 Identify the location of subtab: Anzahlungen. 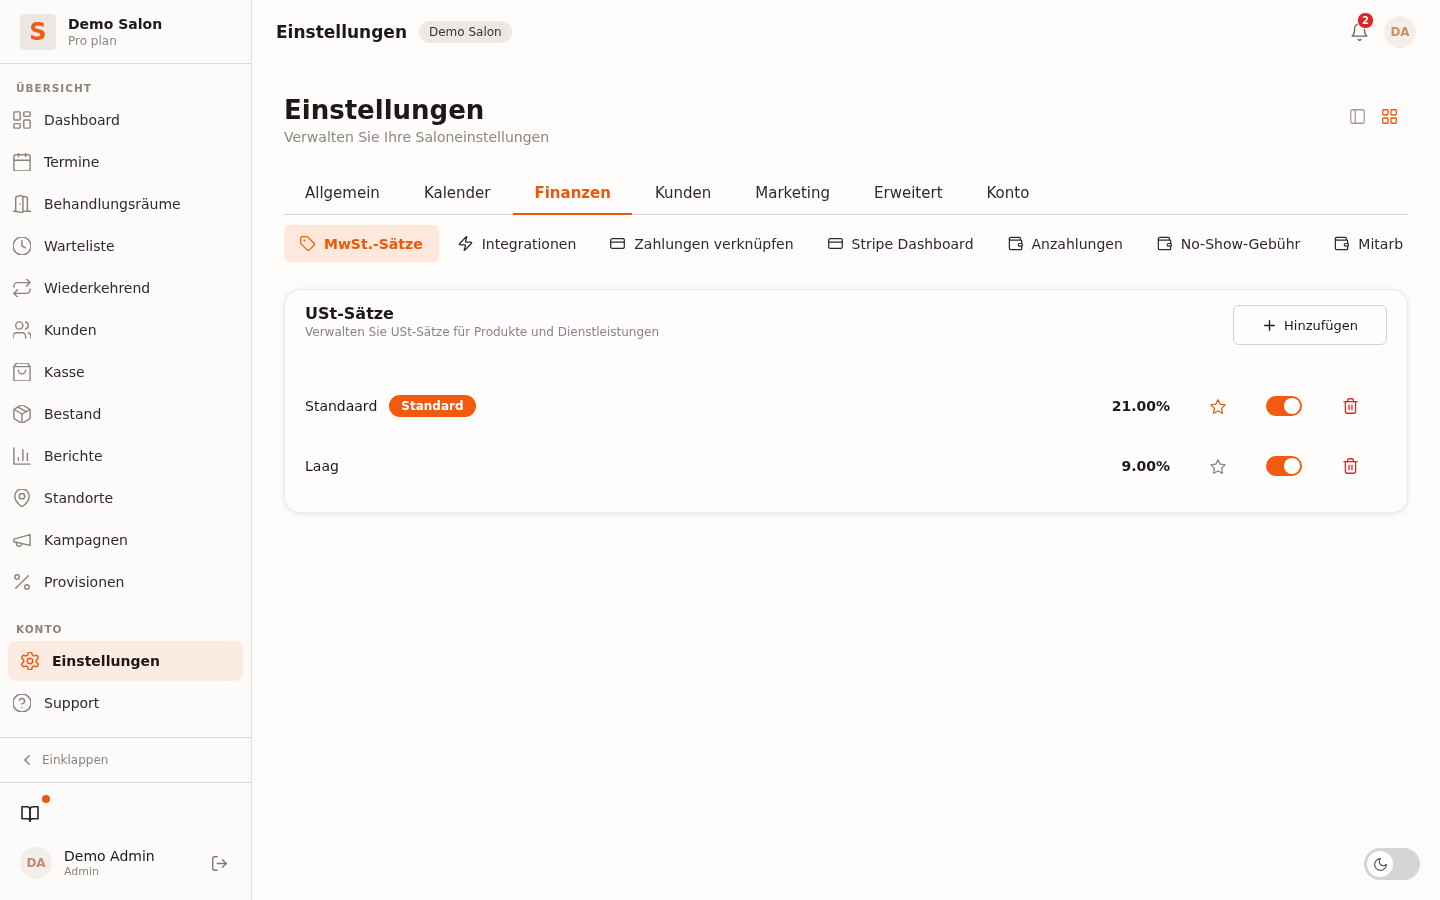
(1065, 243).